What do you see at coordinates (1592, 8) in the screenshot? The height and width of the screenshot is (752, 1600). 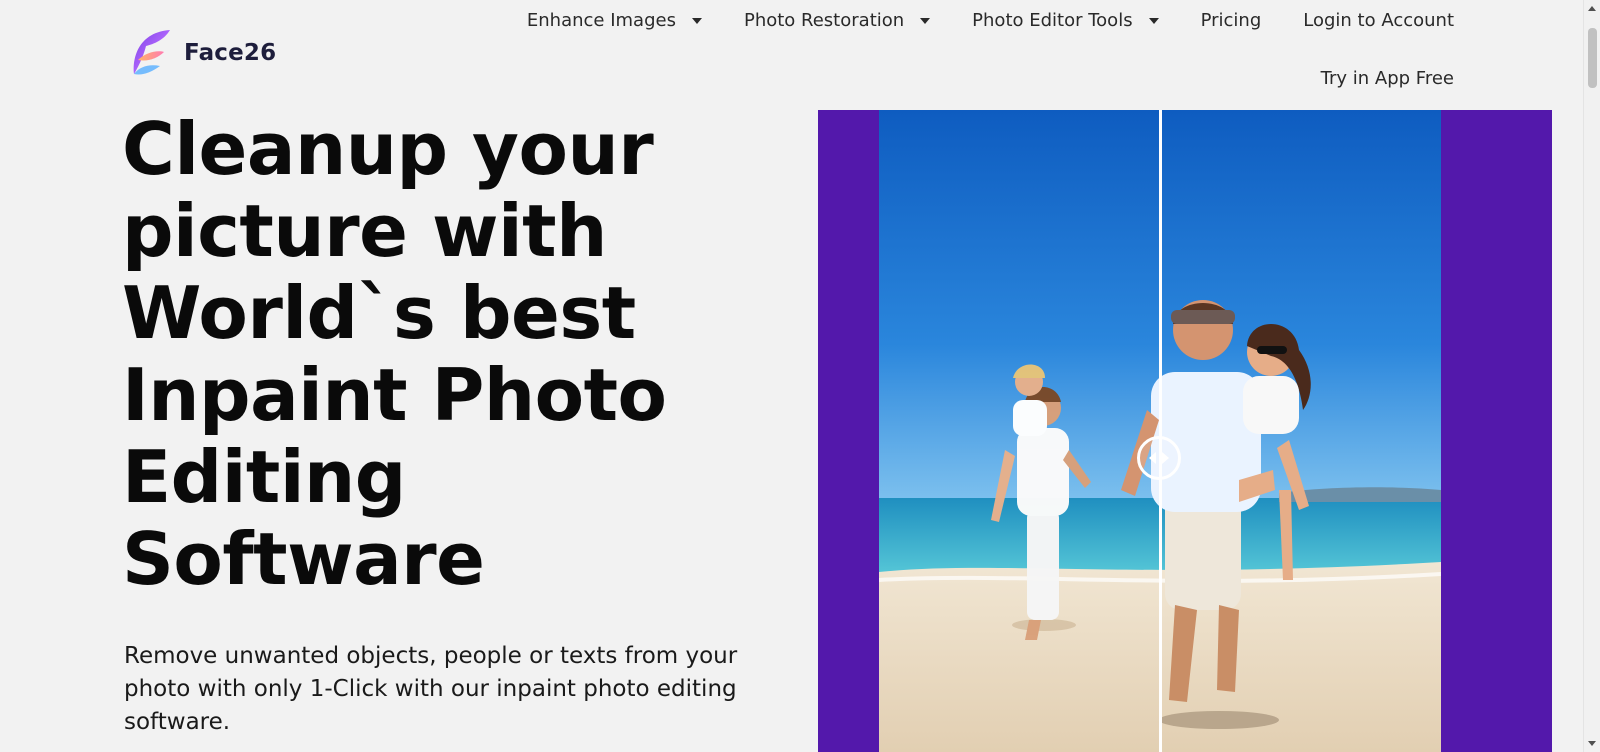 I see `scroll-up-icon` at bounding box center [1592, 8].